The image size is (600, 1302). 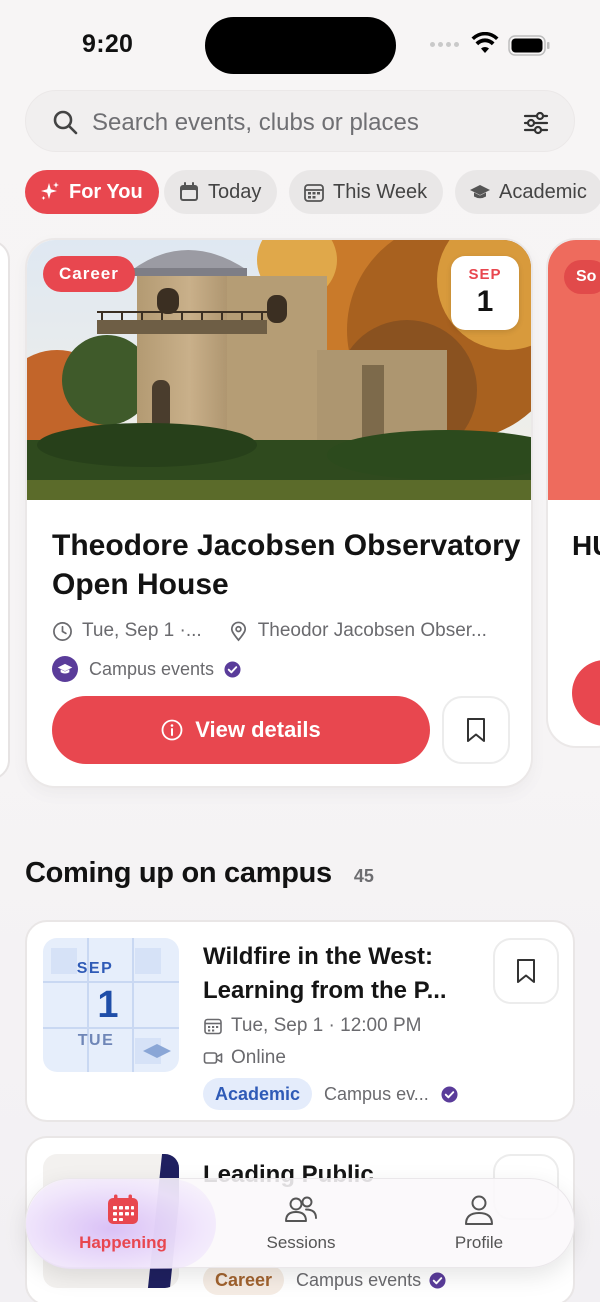 I want to click on clock-icon, so click(x=62, y=631).